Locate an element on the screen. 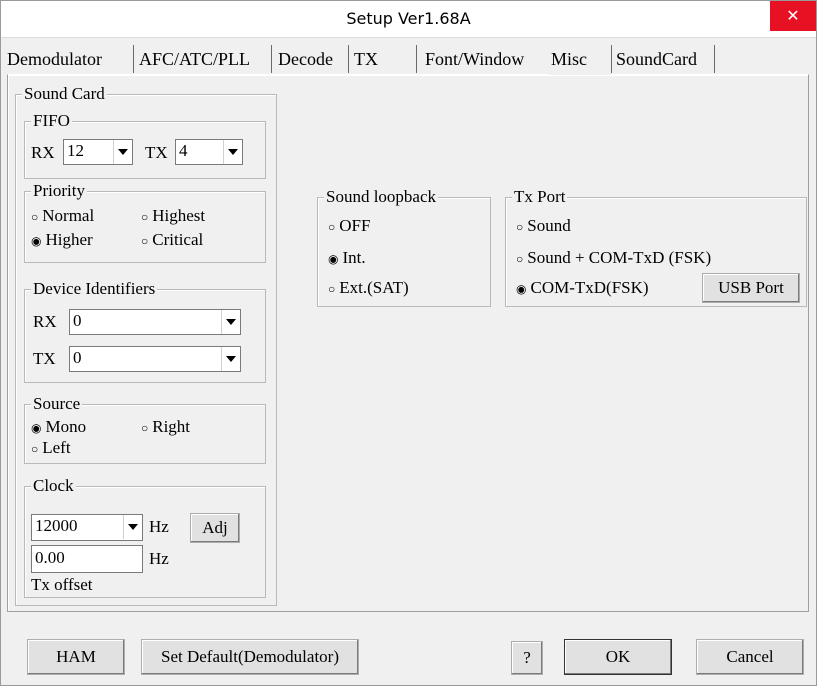 The height and width of the screenshot is (686, 817). source-mono-radio: ◉ Mono is located at coordinates (58, 427).